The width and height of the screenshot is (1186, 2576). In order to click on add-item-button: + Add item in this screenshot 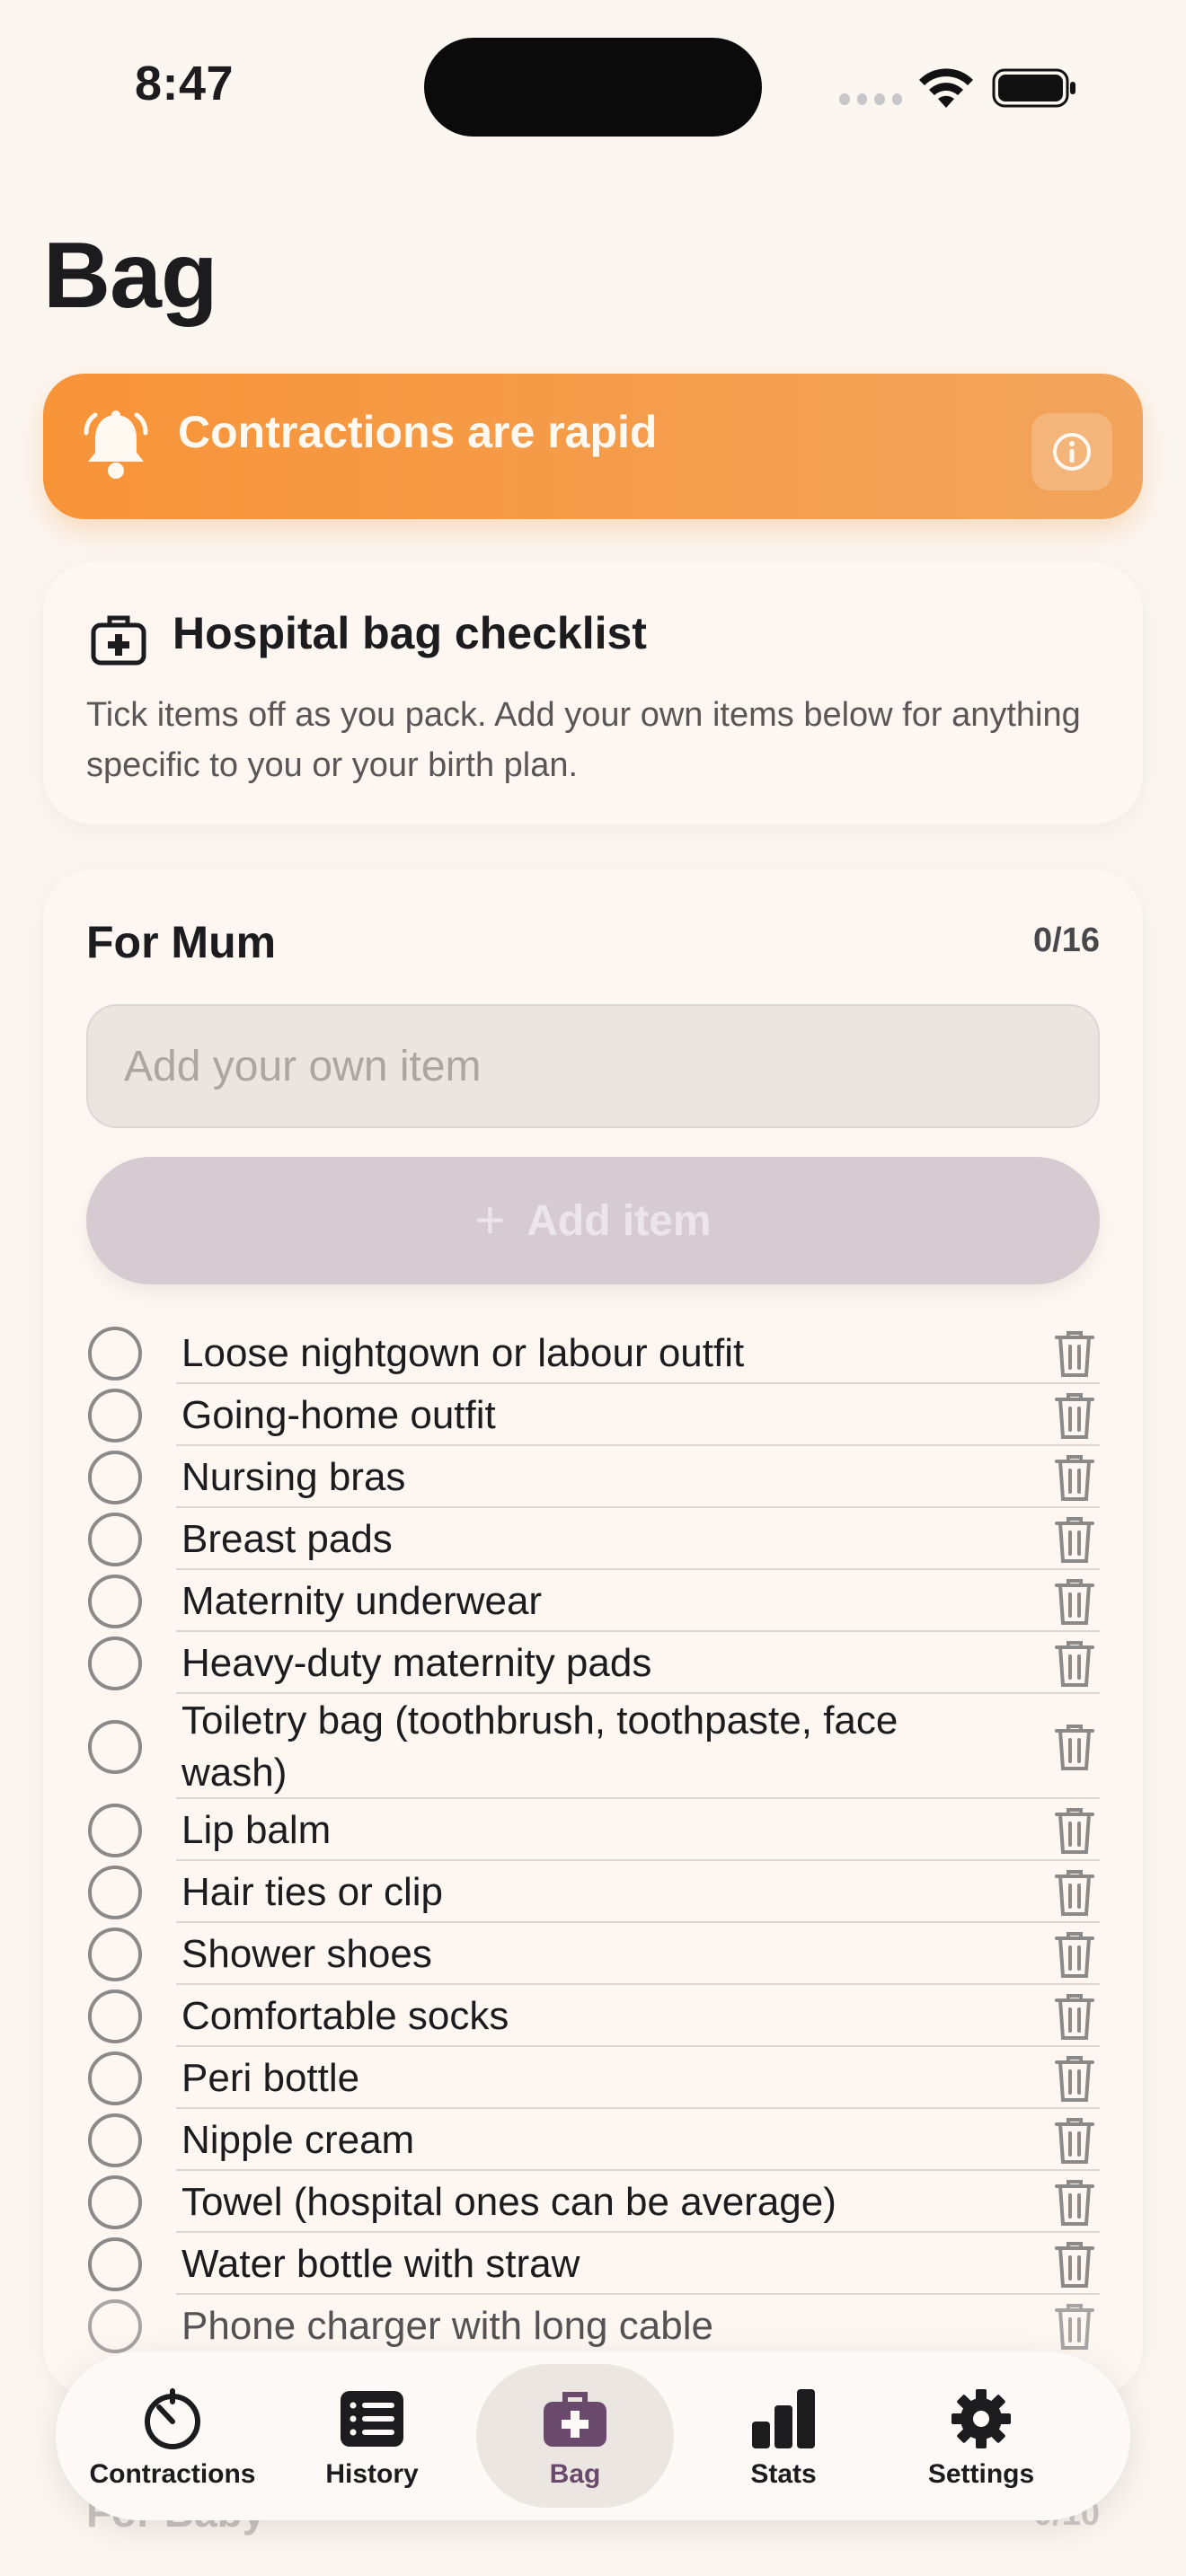, I will do `click(593, 1220)`.